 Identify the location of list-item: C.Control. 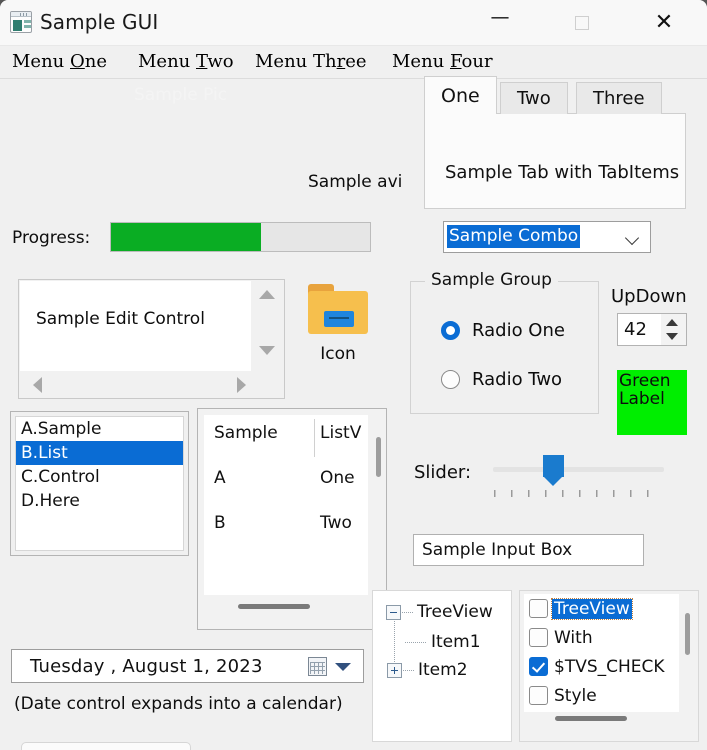
(99, 477).